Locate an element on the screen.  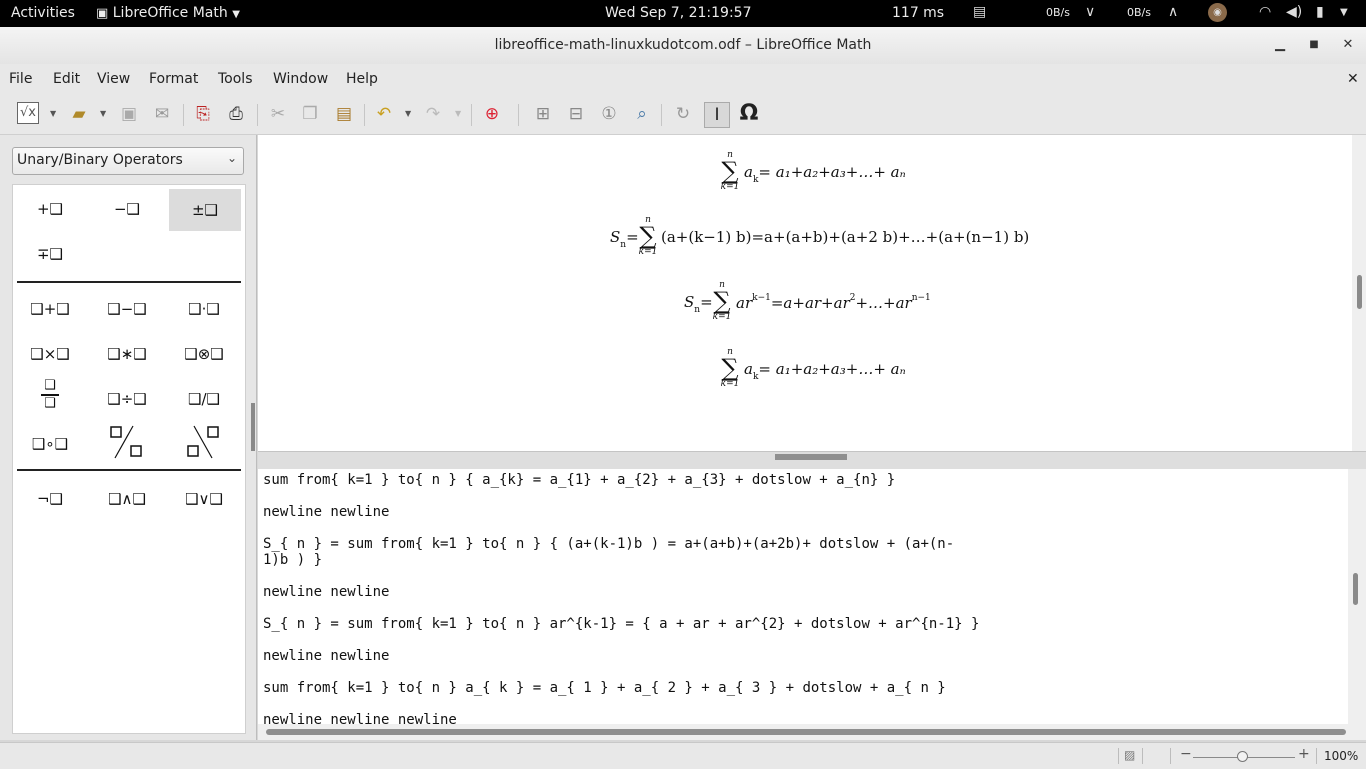
cut-icon: ✂ is located at coordinates (278, 114).